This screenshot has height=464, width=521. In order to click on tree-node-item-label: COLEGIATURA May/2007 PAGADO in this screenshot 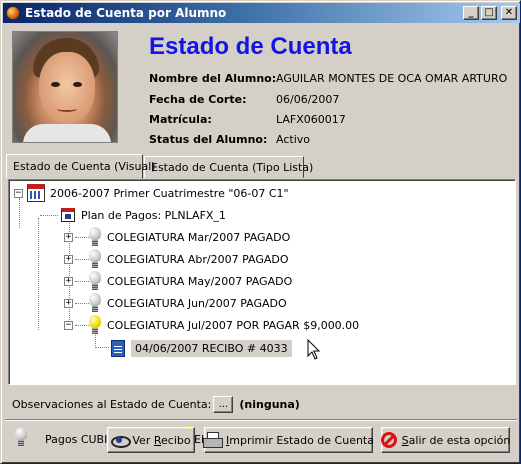, I will do `click(200, 281)`.